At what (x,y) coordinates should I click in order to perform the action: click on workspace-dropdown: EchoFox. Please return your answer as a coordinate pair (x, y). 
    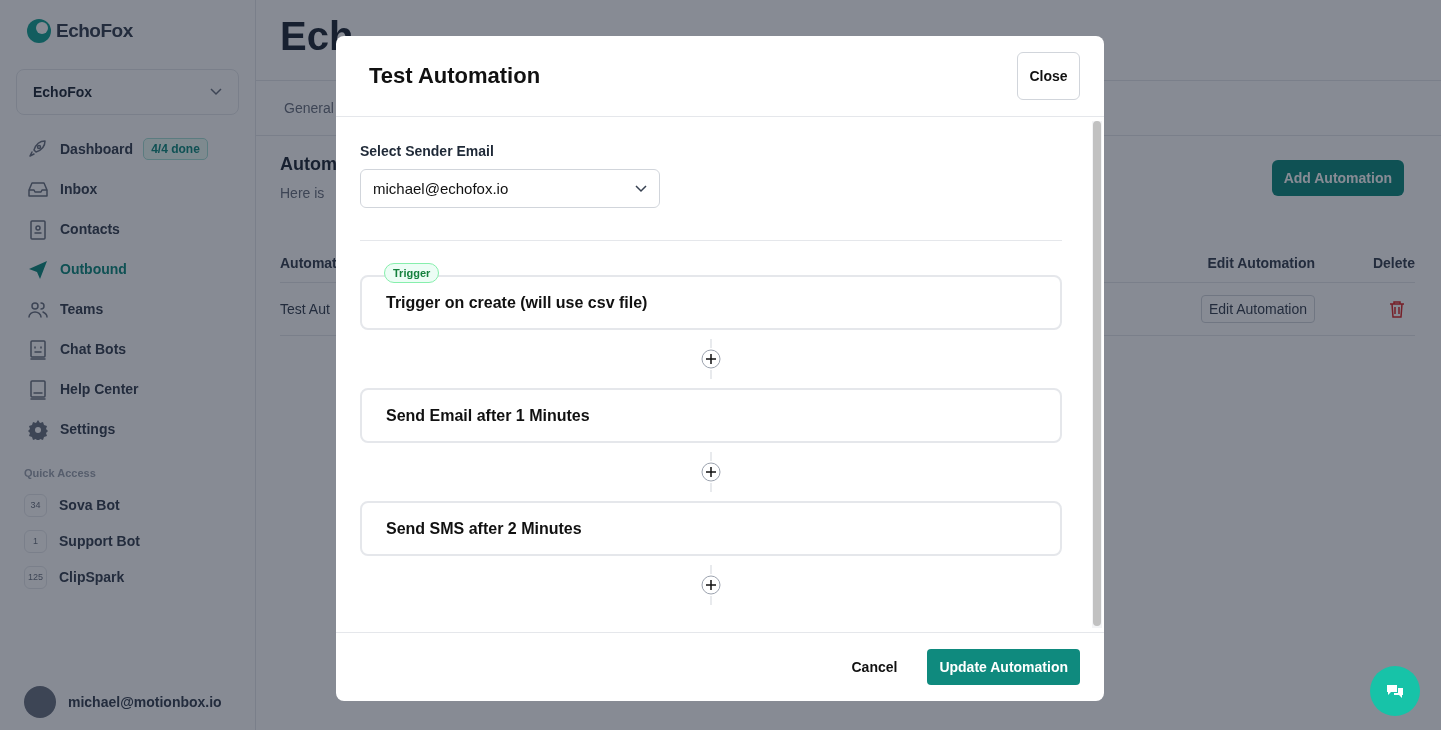
    Looking at the image, I should click on (127, 92).